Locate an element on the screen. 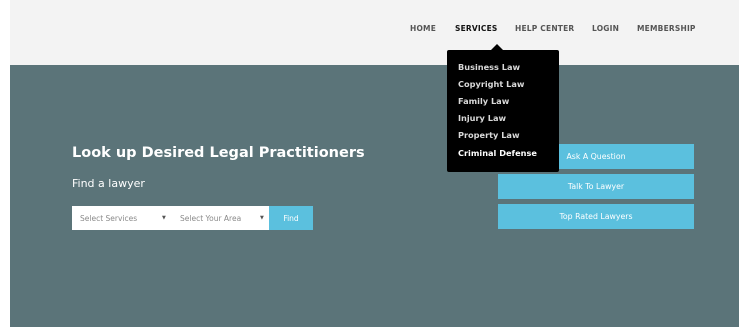  menu-item-family-law: Family Law is located at coordinates (483, 101).